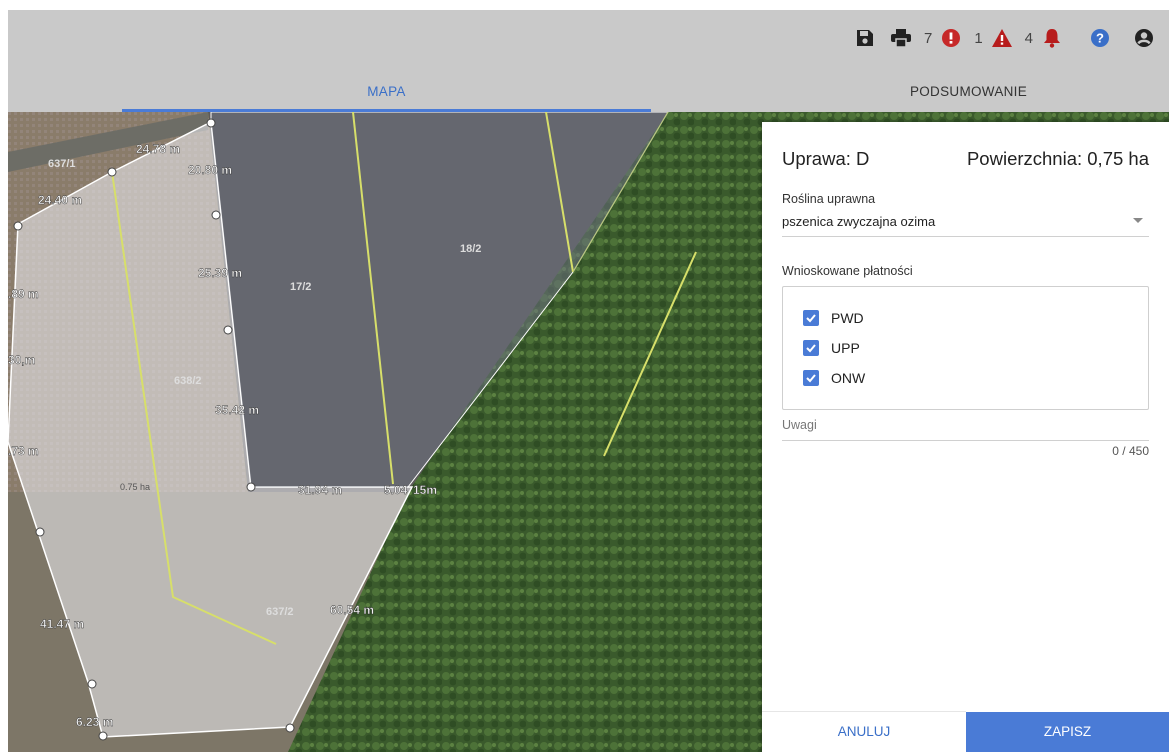  Describe the element at coordinates (928, 38) in the screenshot. I see `error-count: 7` at that location.